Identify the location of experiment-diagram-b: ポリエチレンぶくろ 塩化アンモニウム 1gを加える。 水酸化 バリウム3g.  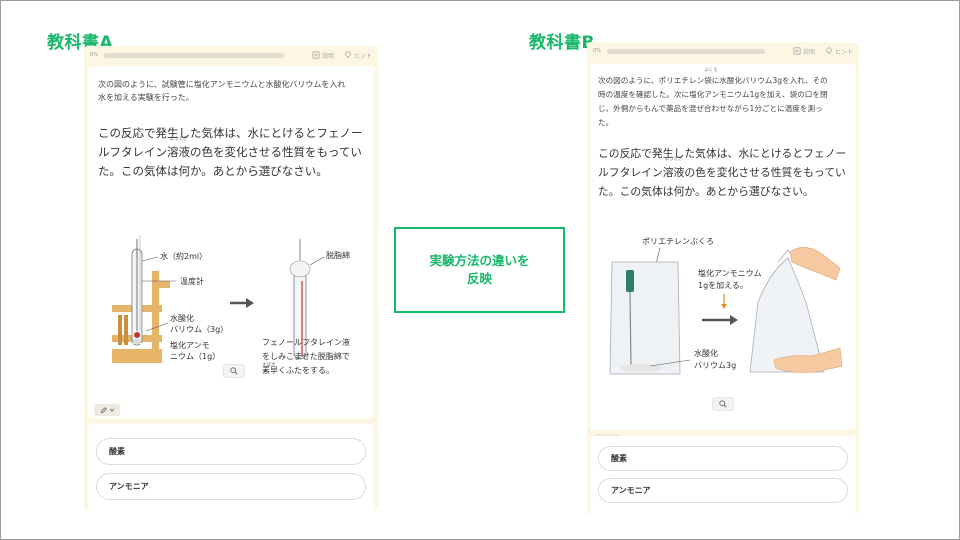
(726, 306).